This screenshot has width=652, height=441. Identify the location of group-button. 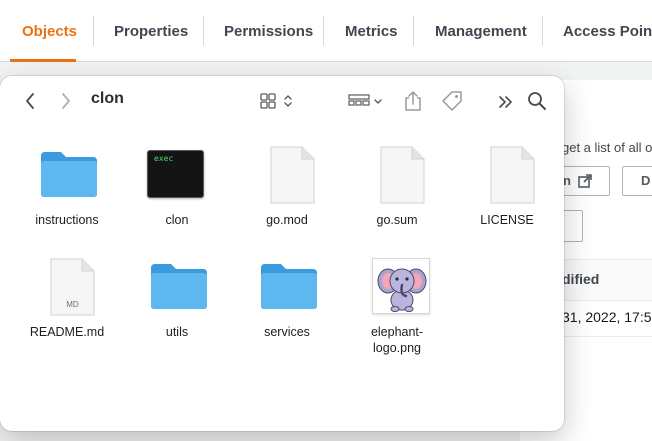
(366, 102).